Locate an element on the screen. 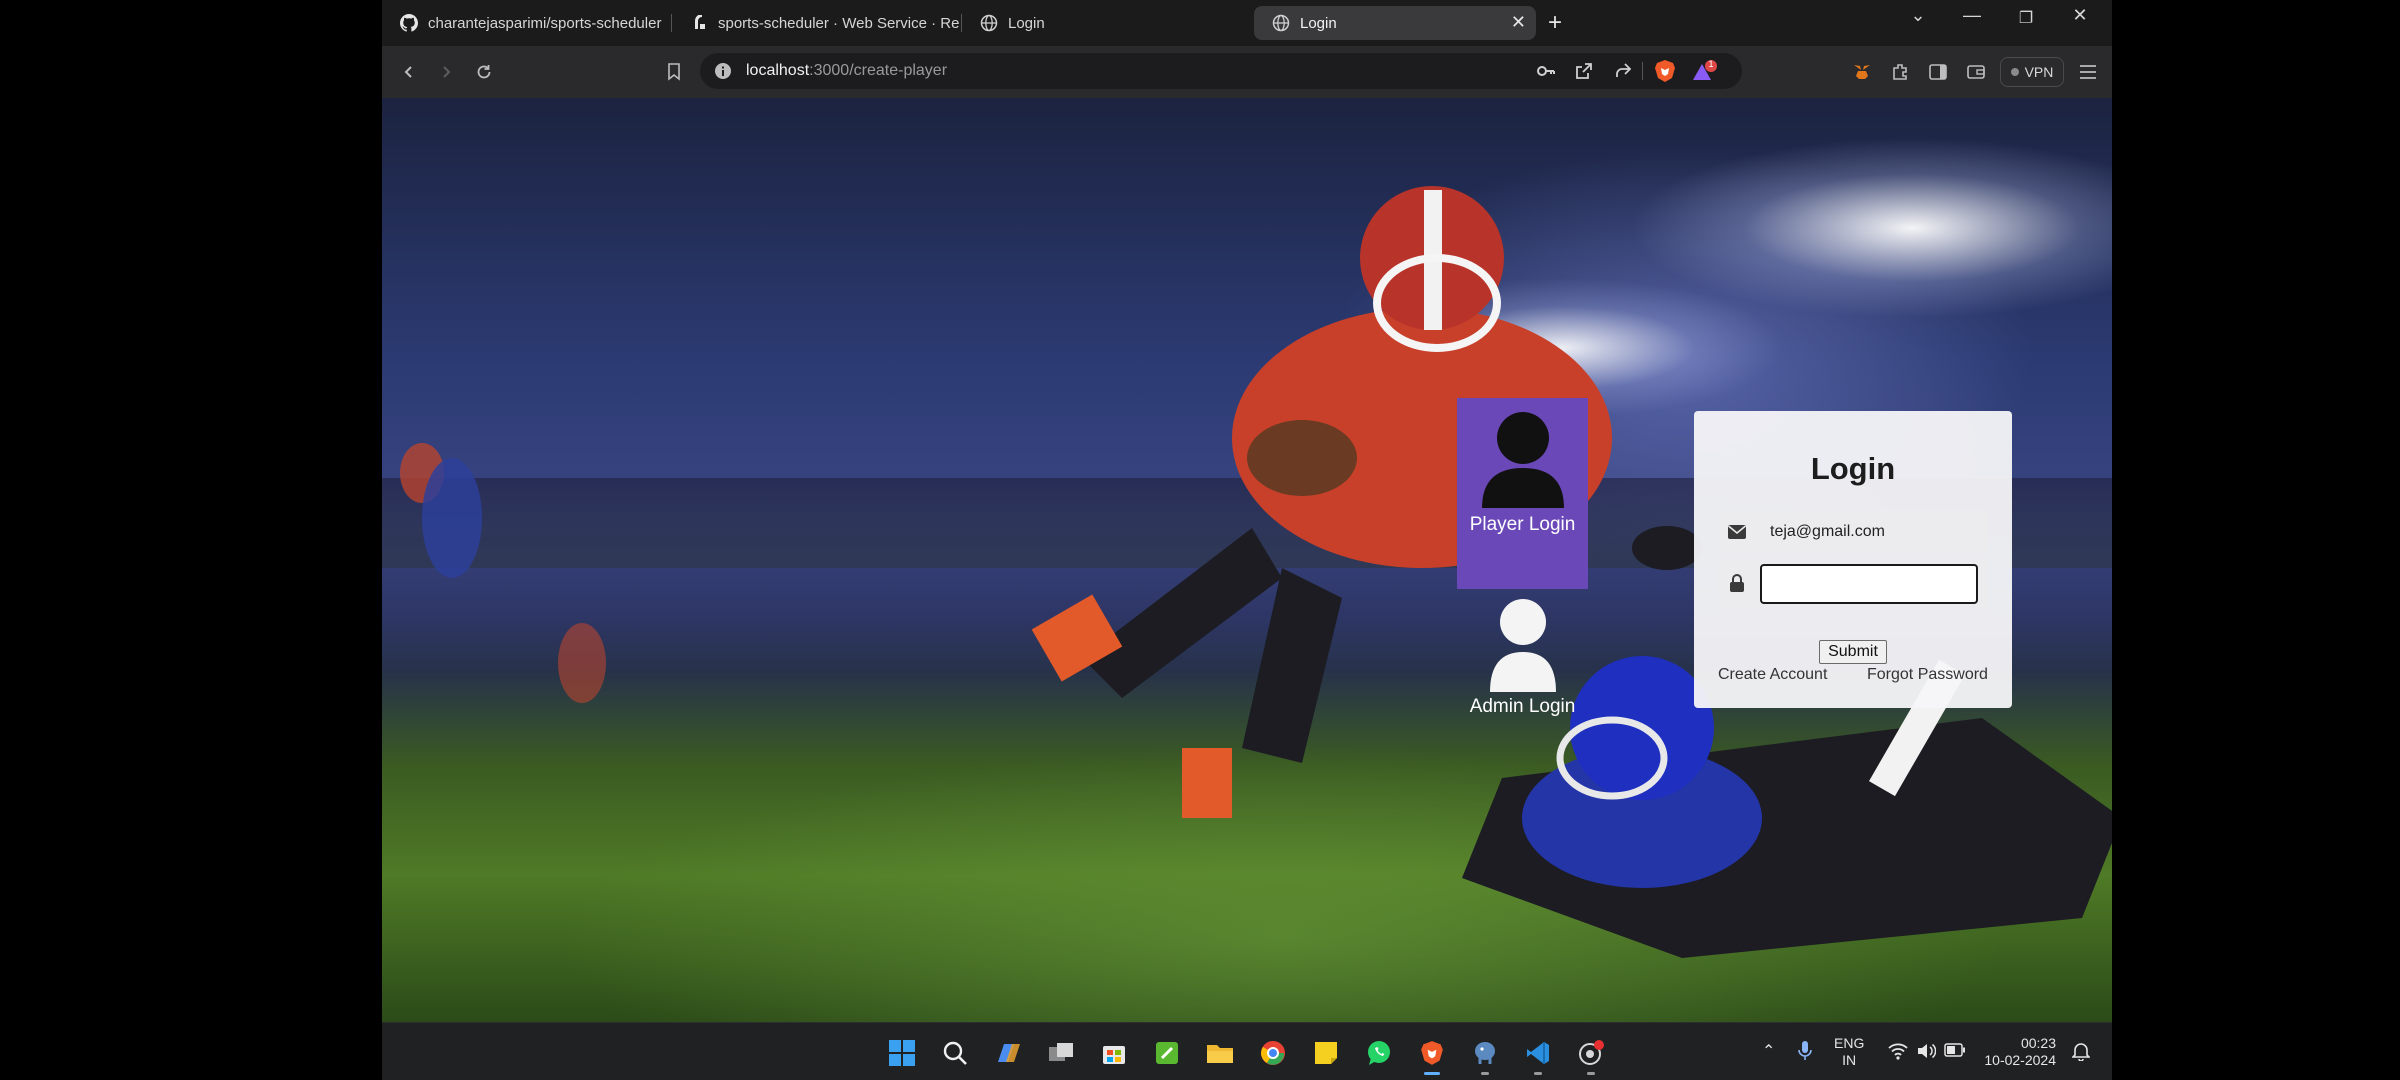 Image resolution: width=2400 pixels, height=1080 pixels. brave-shields-icon is located at coordinates (1665, 73).